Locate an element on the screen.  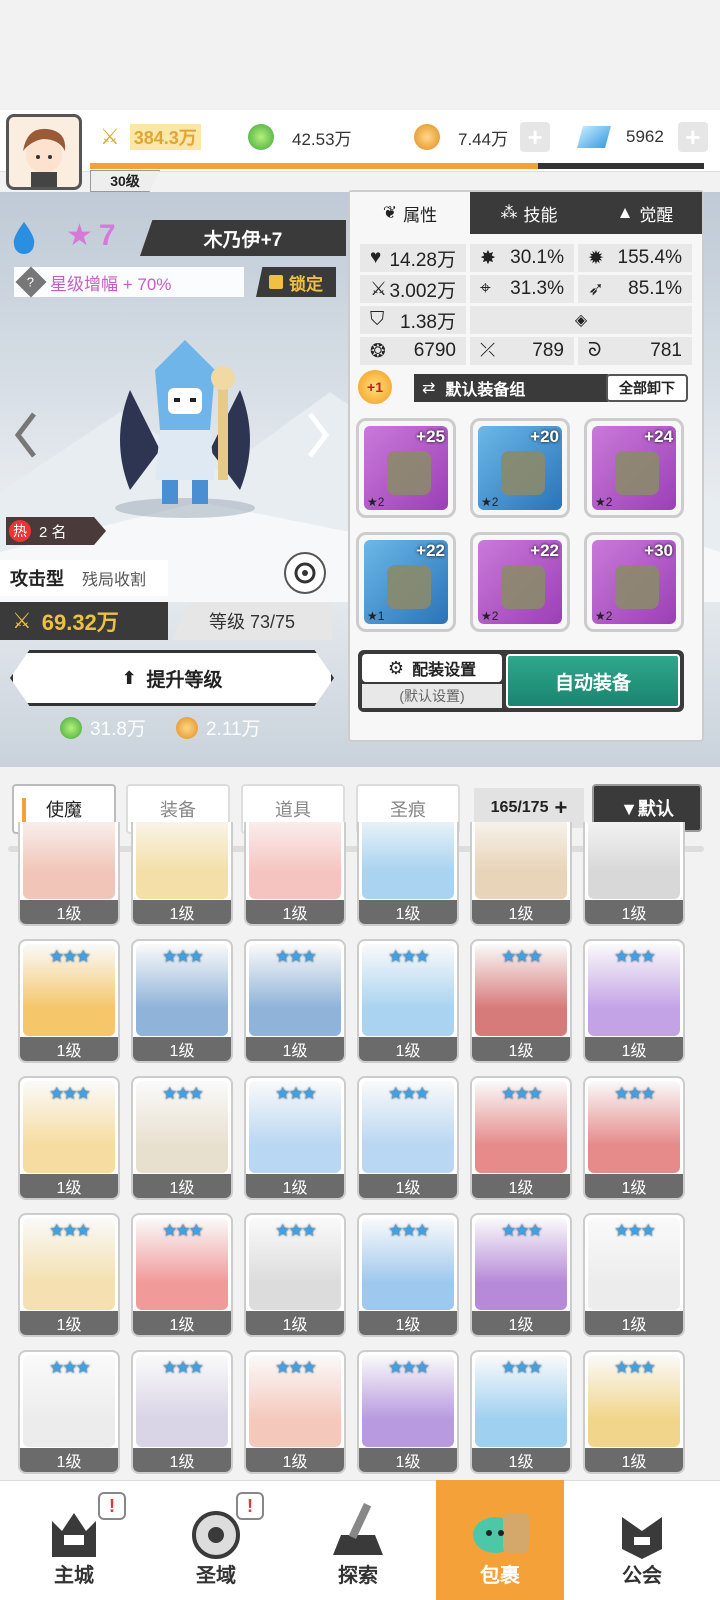
rotate-view-button is located at coordinates (305, 573).